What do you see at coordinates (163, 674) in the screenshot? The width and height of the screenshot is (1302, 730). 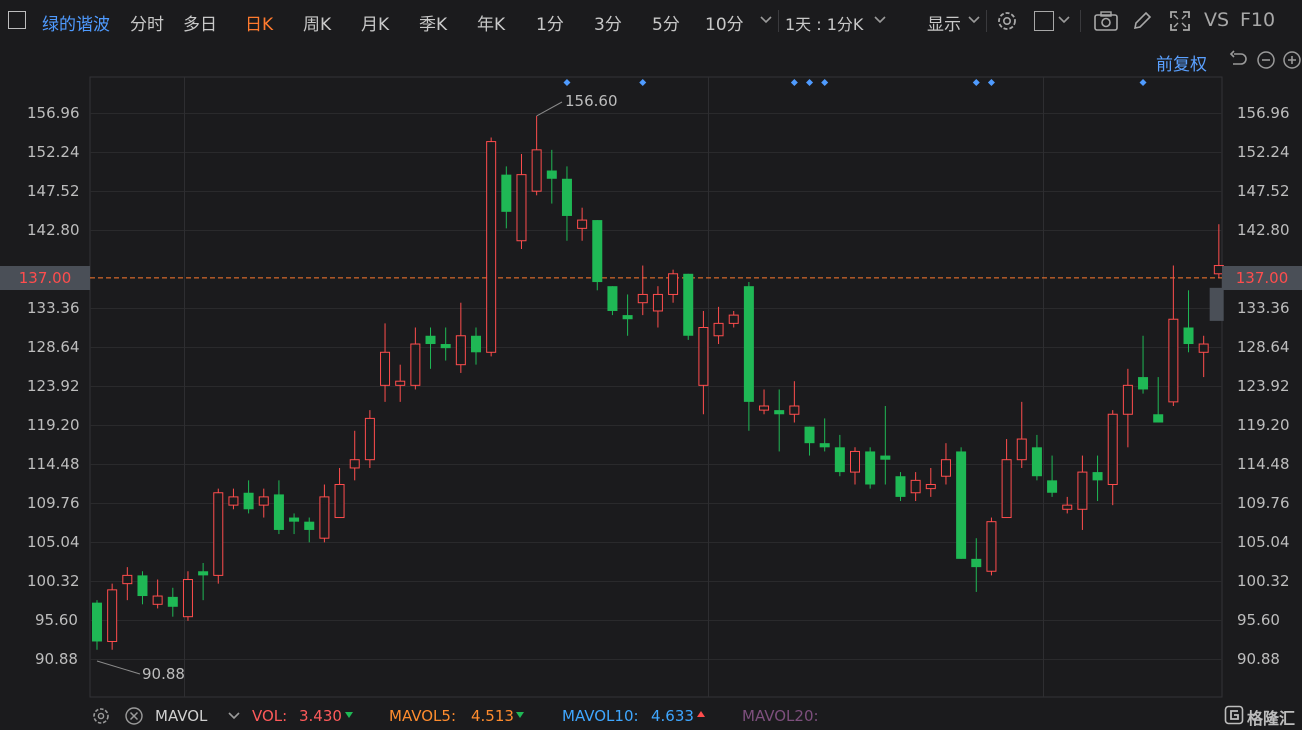 I see `low-price-label: 90.88` at bounding box center [163, 674].